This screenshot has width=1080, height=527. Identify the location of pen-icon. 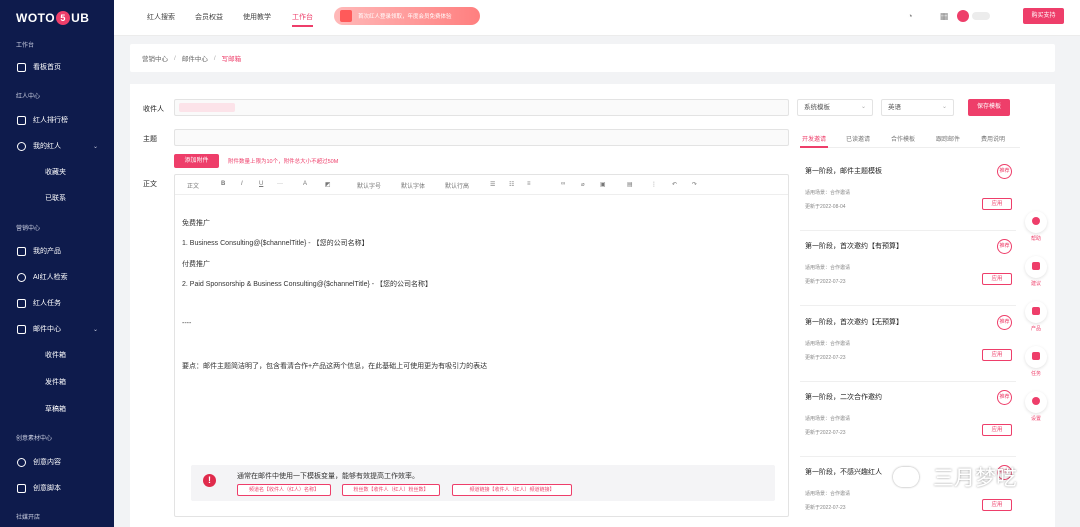
(21, 488).